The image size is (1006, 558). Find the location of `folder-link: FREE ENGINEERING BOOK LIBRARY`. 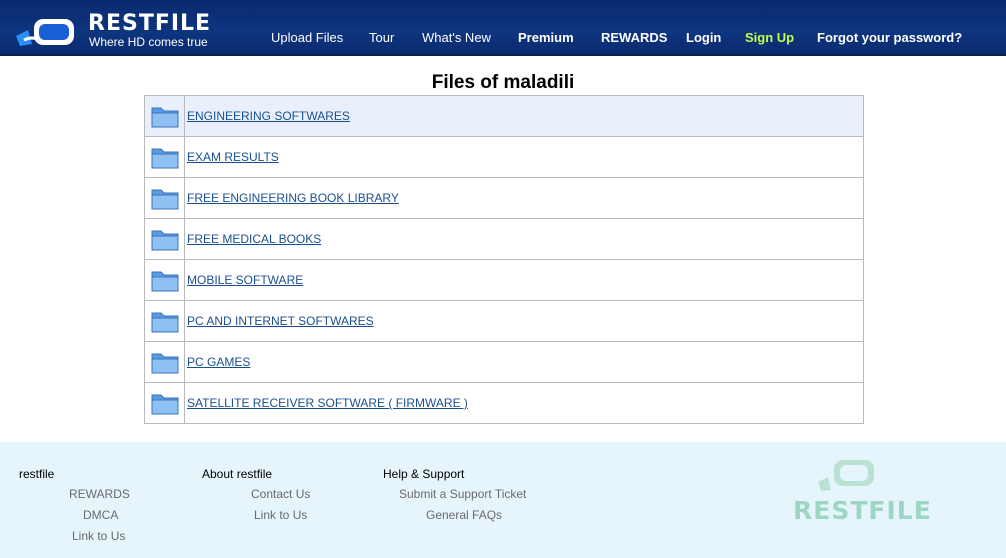

folder-link: FREE ENGINEERING BOOK LIBRARY is located at coordinates (293, 198).